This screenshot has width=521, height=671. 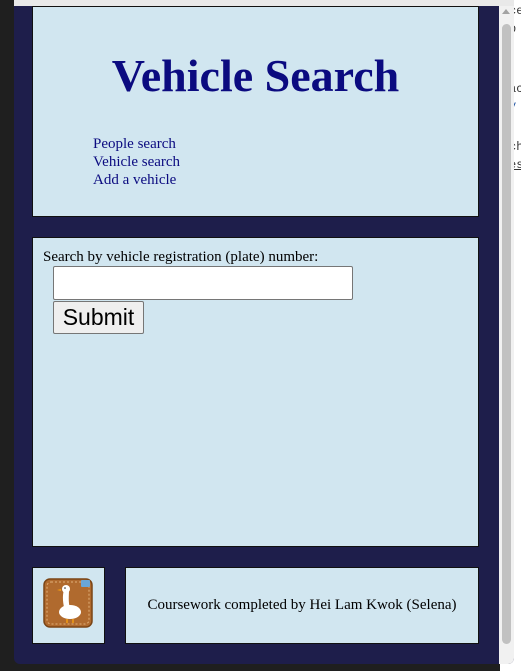 What do you see at coordinates (136, 180) in the screenshot?
I see `nav-link-add-vehicle: Add a vehicle` at bounding box center [136, 180].